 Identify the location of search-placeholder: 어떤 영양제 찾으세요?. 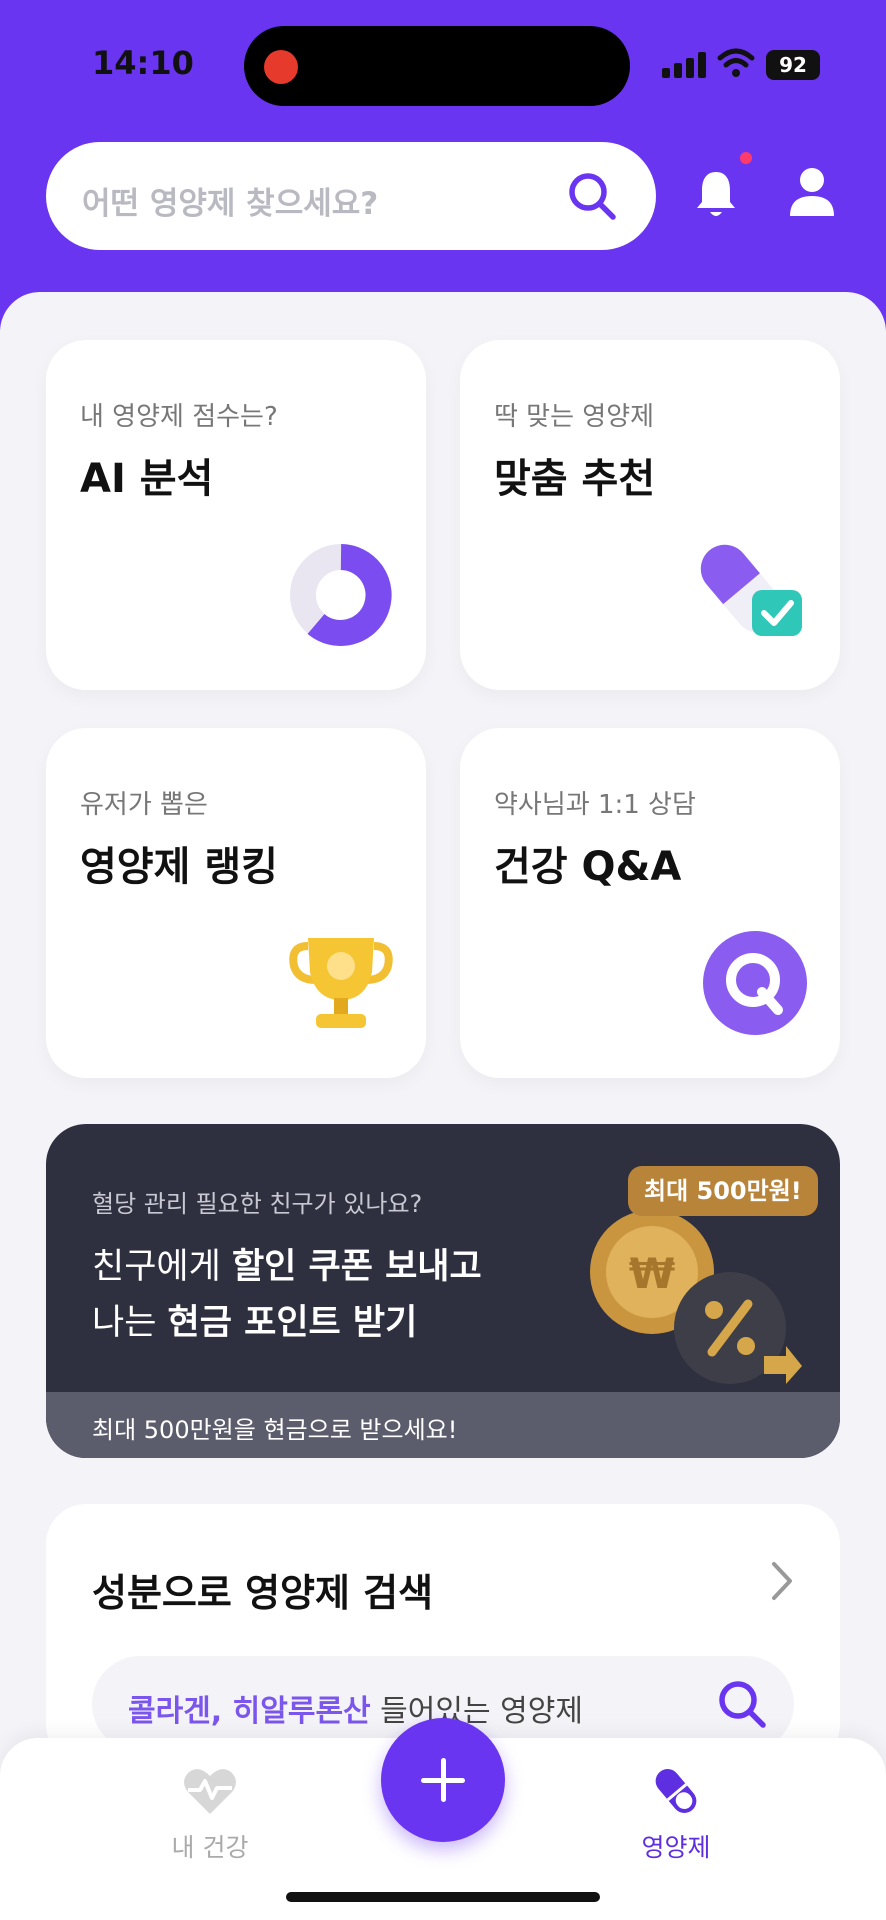
(230, 204).